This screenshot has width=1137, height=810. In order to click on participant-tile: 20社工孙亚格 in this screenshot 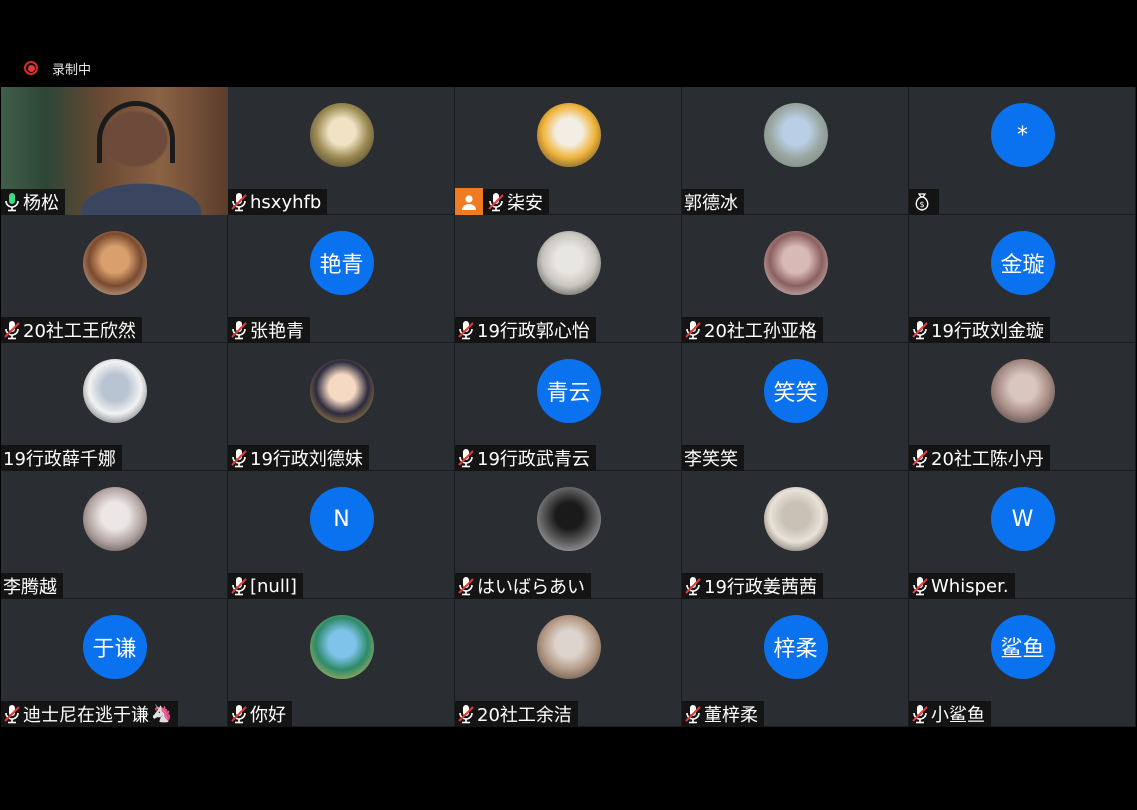, I will do `click(795, 279)`.